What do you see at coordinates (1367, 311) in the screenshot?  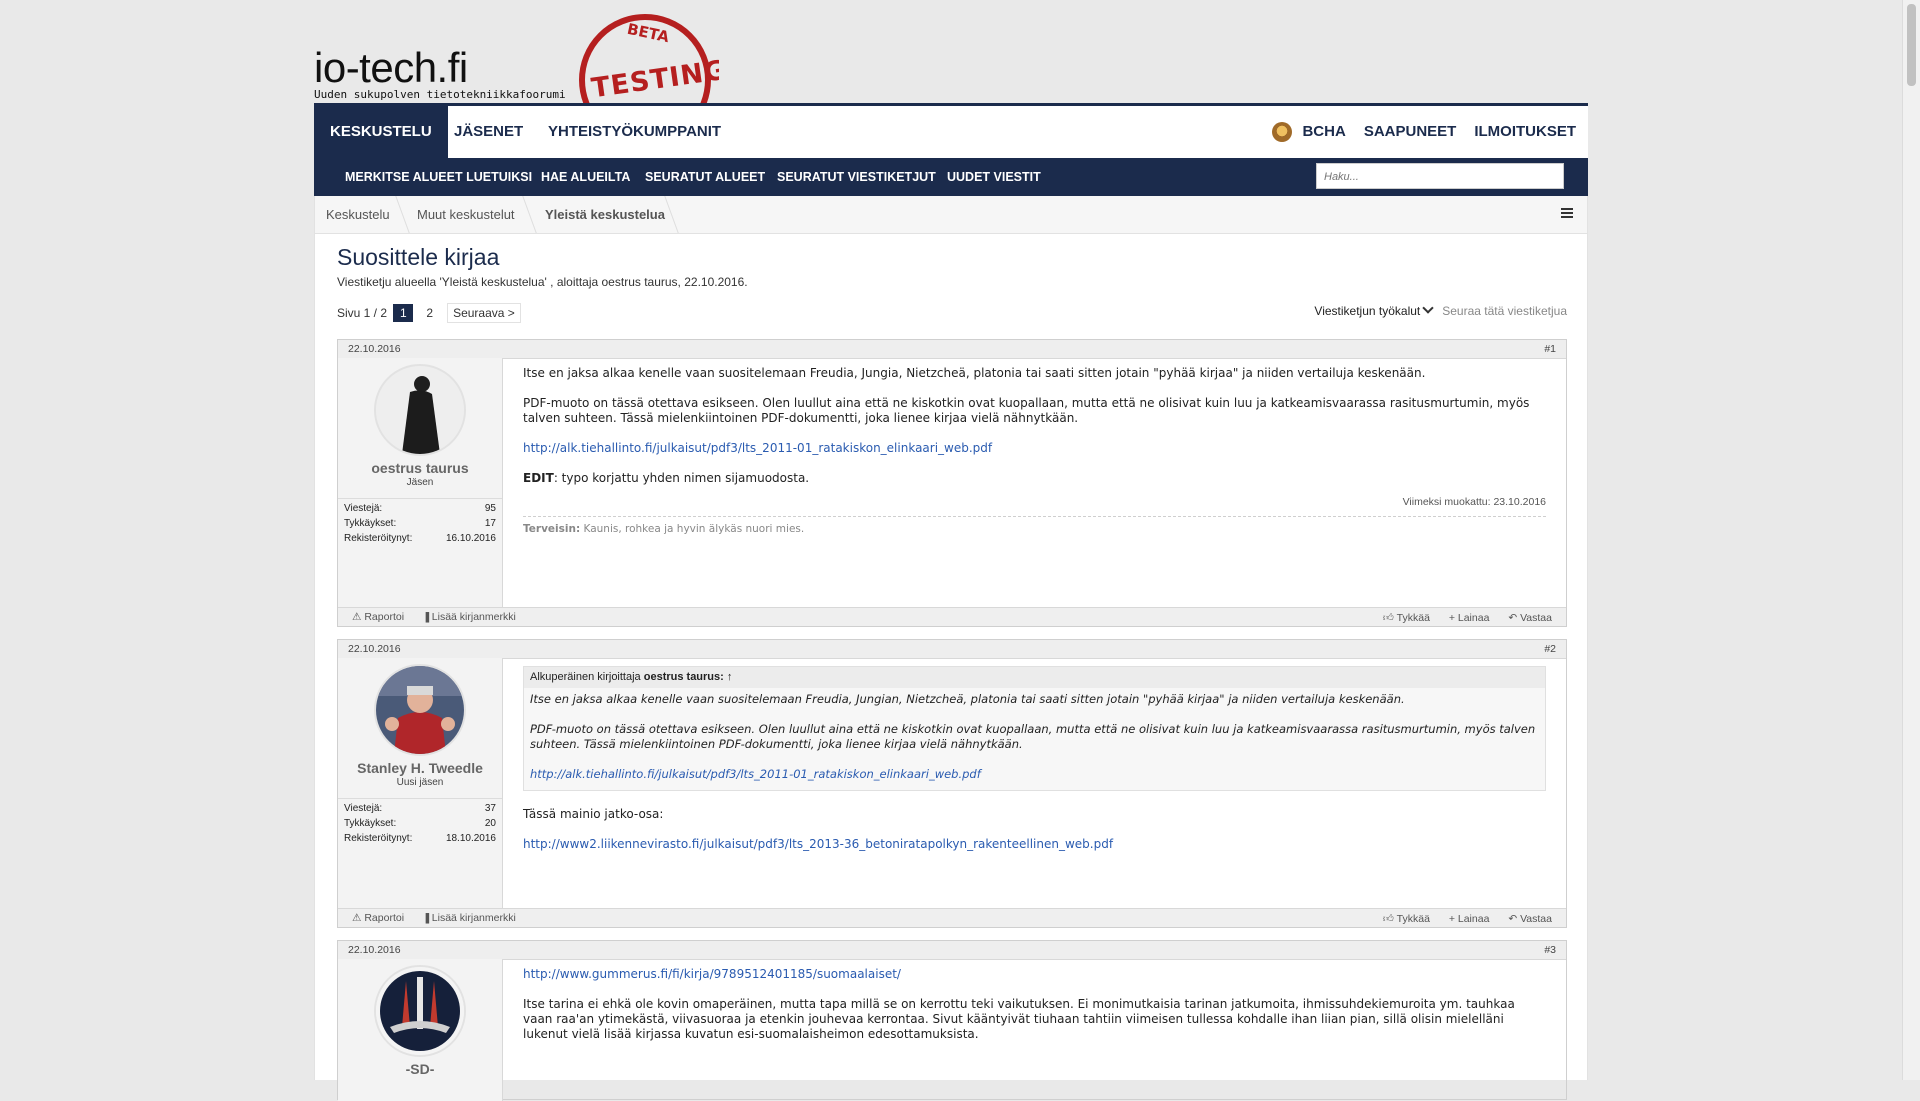 I see `thread-tools-dropdown: Viestiketjun työkalut` at bounding box center [1367, 311].